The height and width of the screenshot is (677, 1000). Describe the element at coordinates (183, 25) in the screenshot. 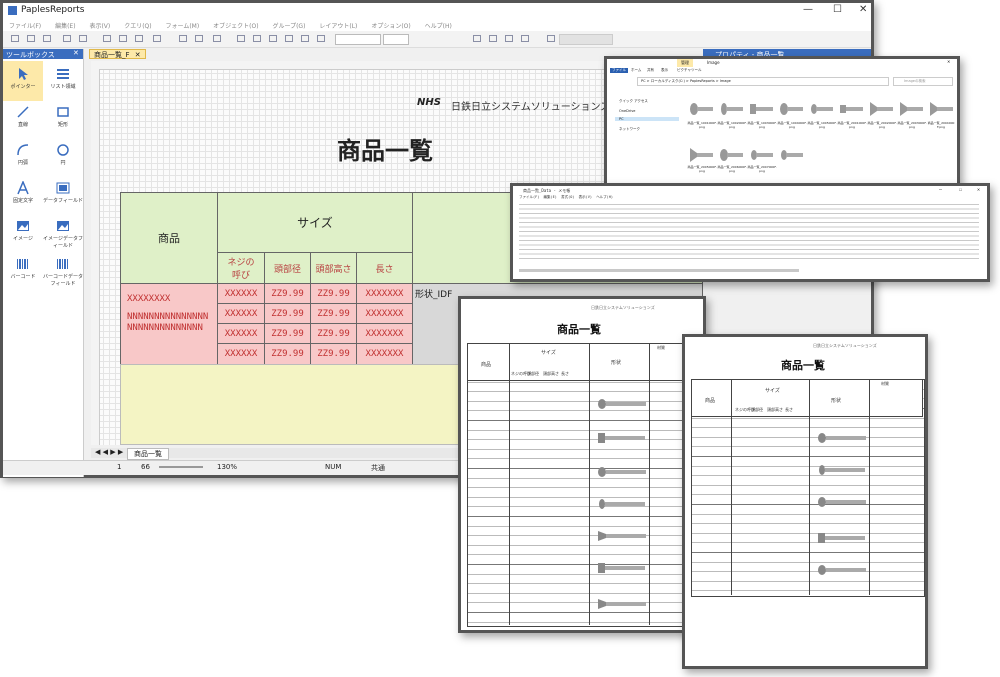

I see `menu-form: フォーム(M)` at that location.